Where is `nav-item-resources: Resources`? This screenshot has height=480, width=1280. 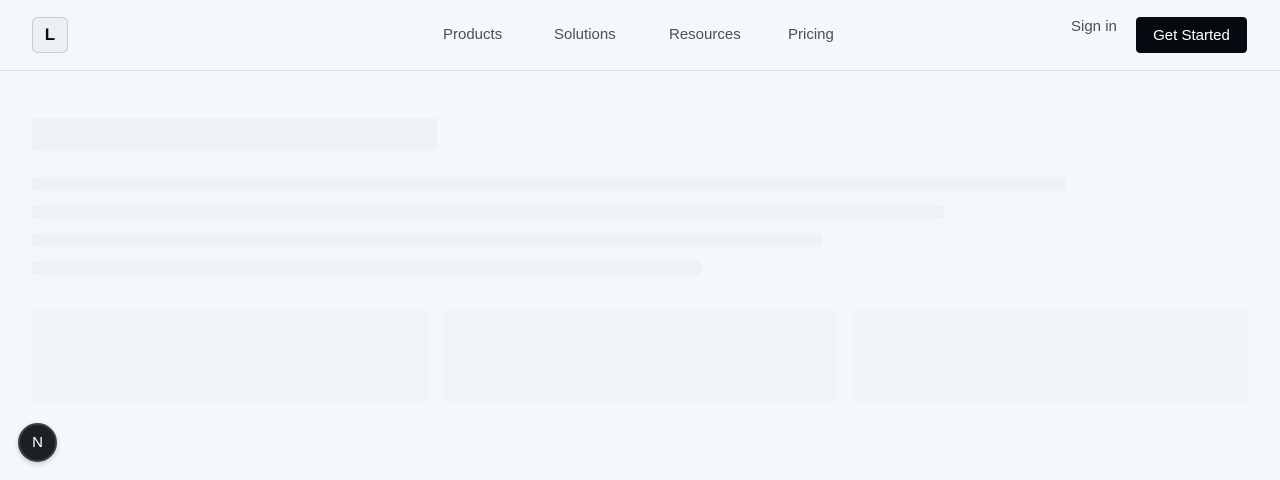
nav-item-resources: Resources is located at coordinates (705, 34).